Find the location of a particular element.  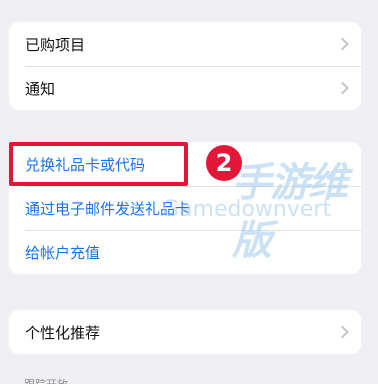

purchased-items-label: 已购项目 is located at coordinates (55, 44).